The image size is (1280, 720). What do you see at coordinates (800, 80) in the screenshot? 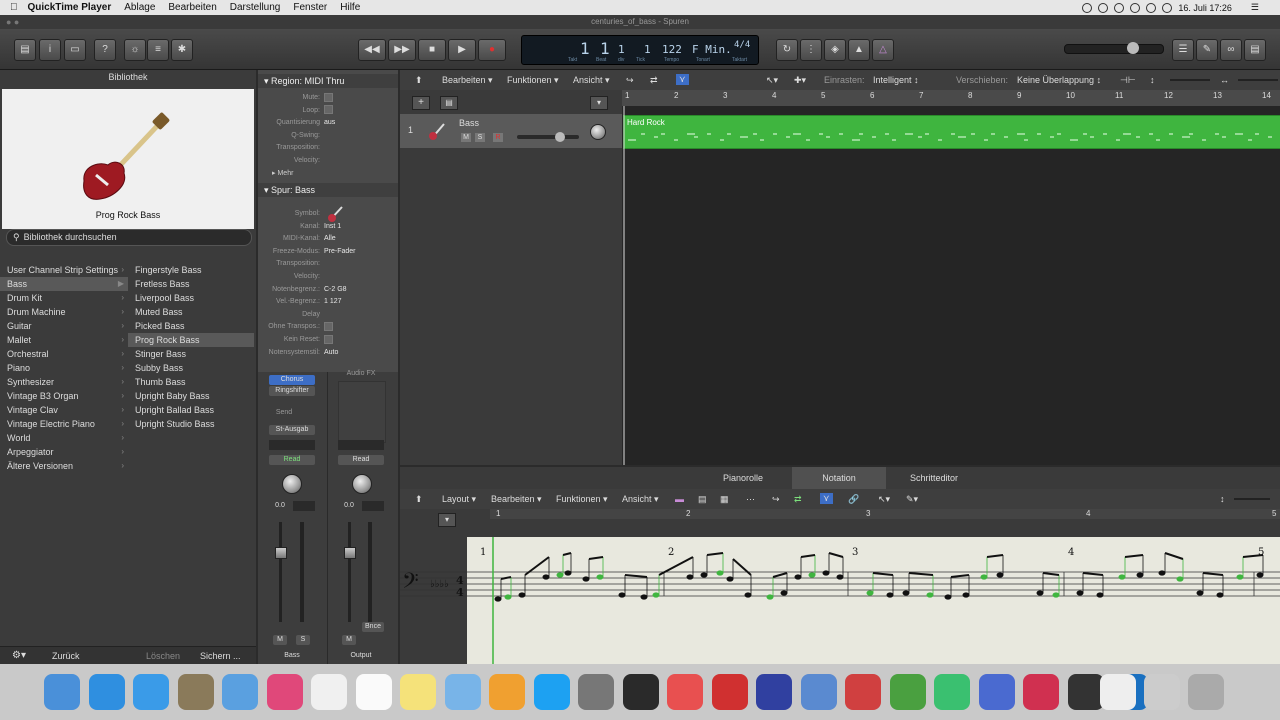
I see `marquee-tool-icon: ✚▾` at bounding box center [800, 80].